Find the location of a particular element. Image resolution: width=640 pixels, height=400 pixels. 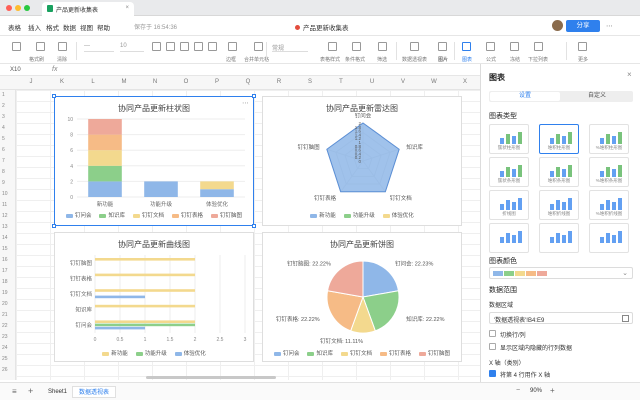

row-header: 21 is located at coordinates (5, 315).